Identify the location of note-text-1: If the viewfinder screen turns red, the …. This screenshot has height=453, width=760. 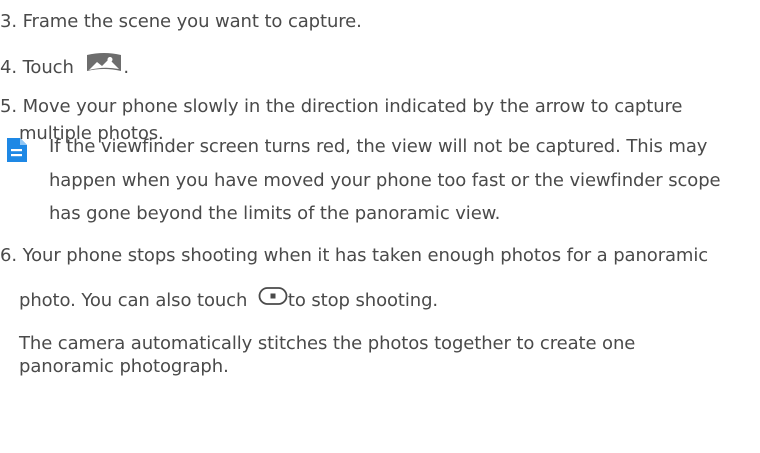
(378, 146).